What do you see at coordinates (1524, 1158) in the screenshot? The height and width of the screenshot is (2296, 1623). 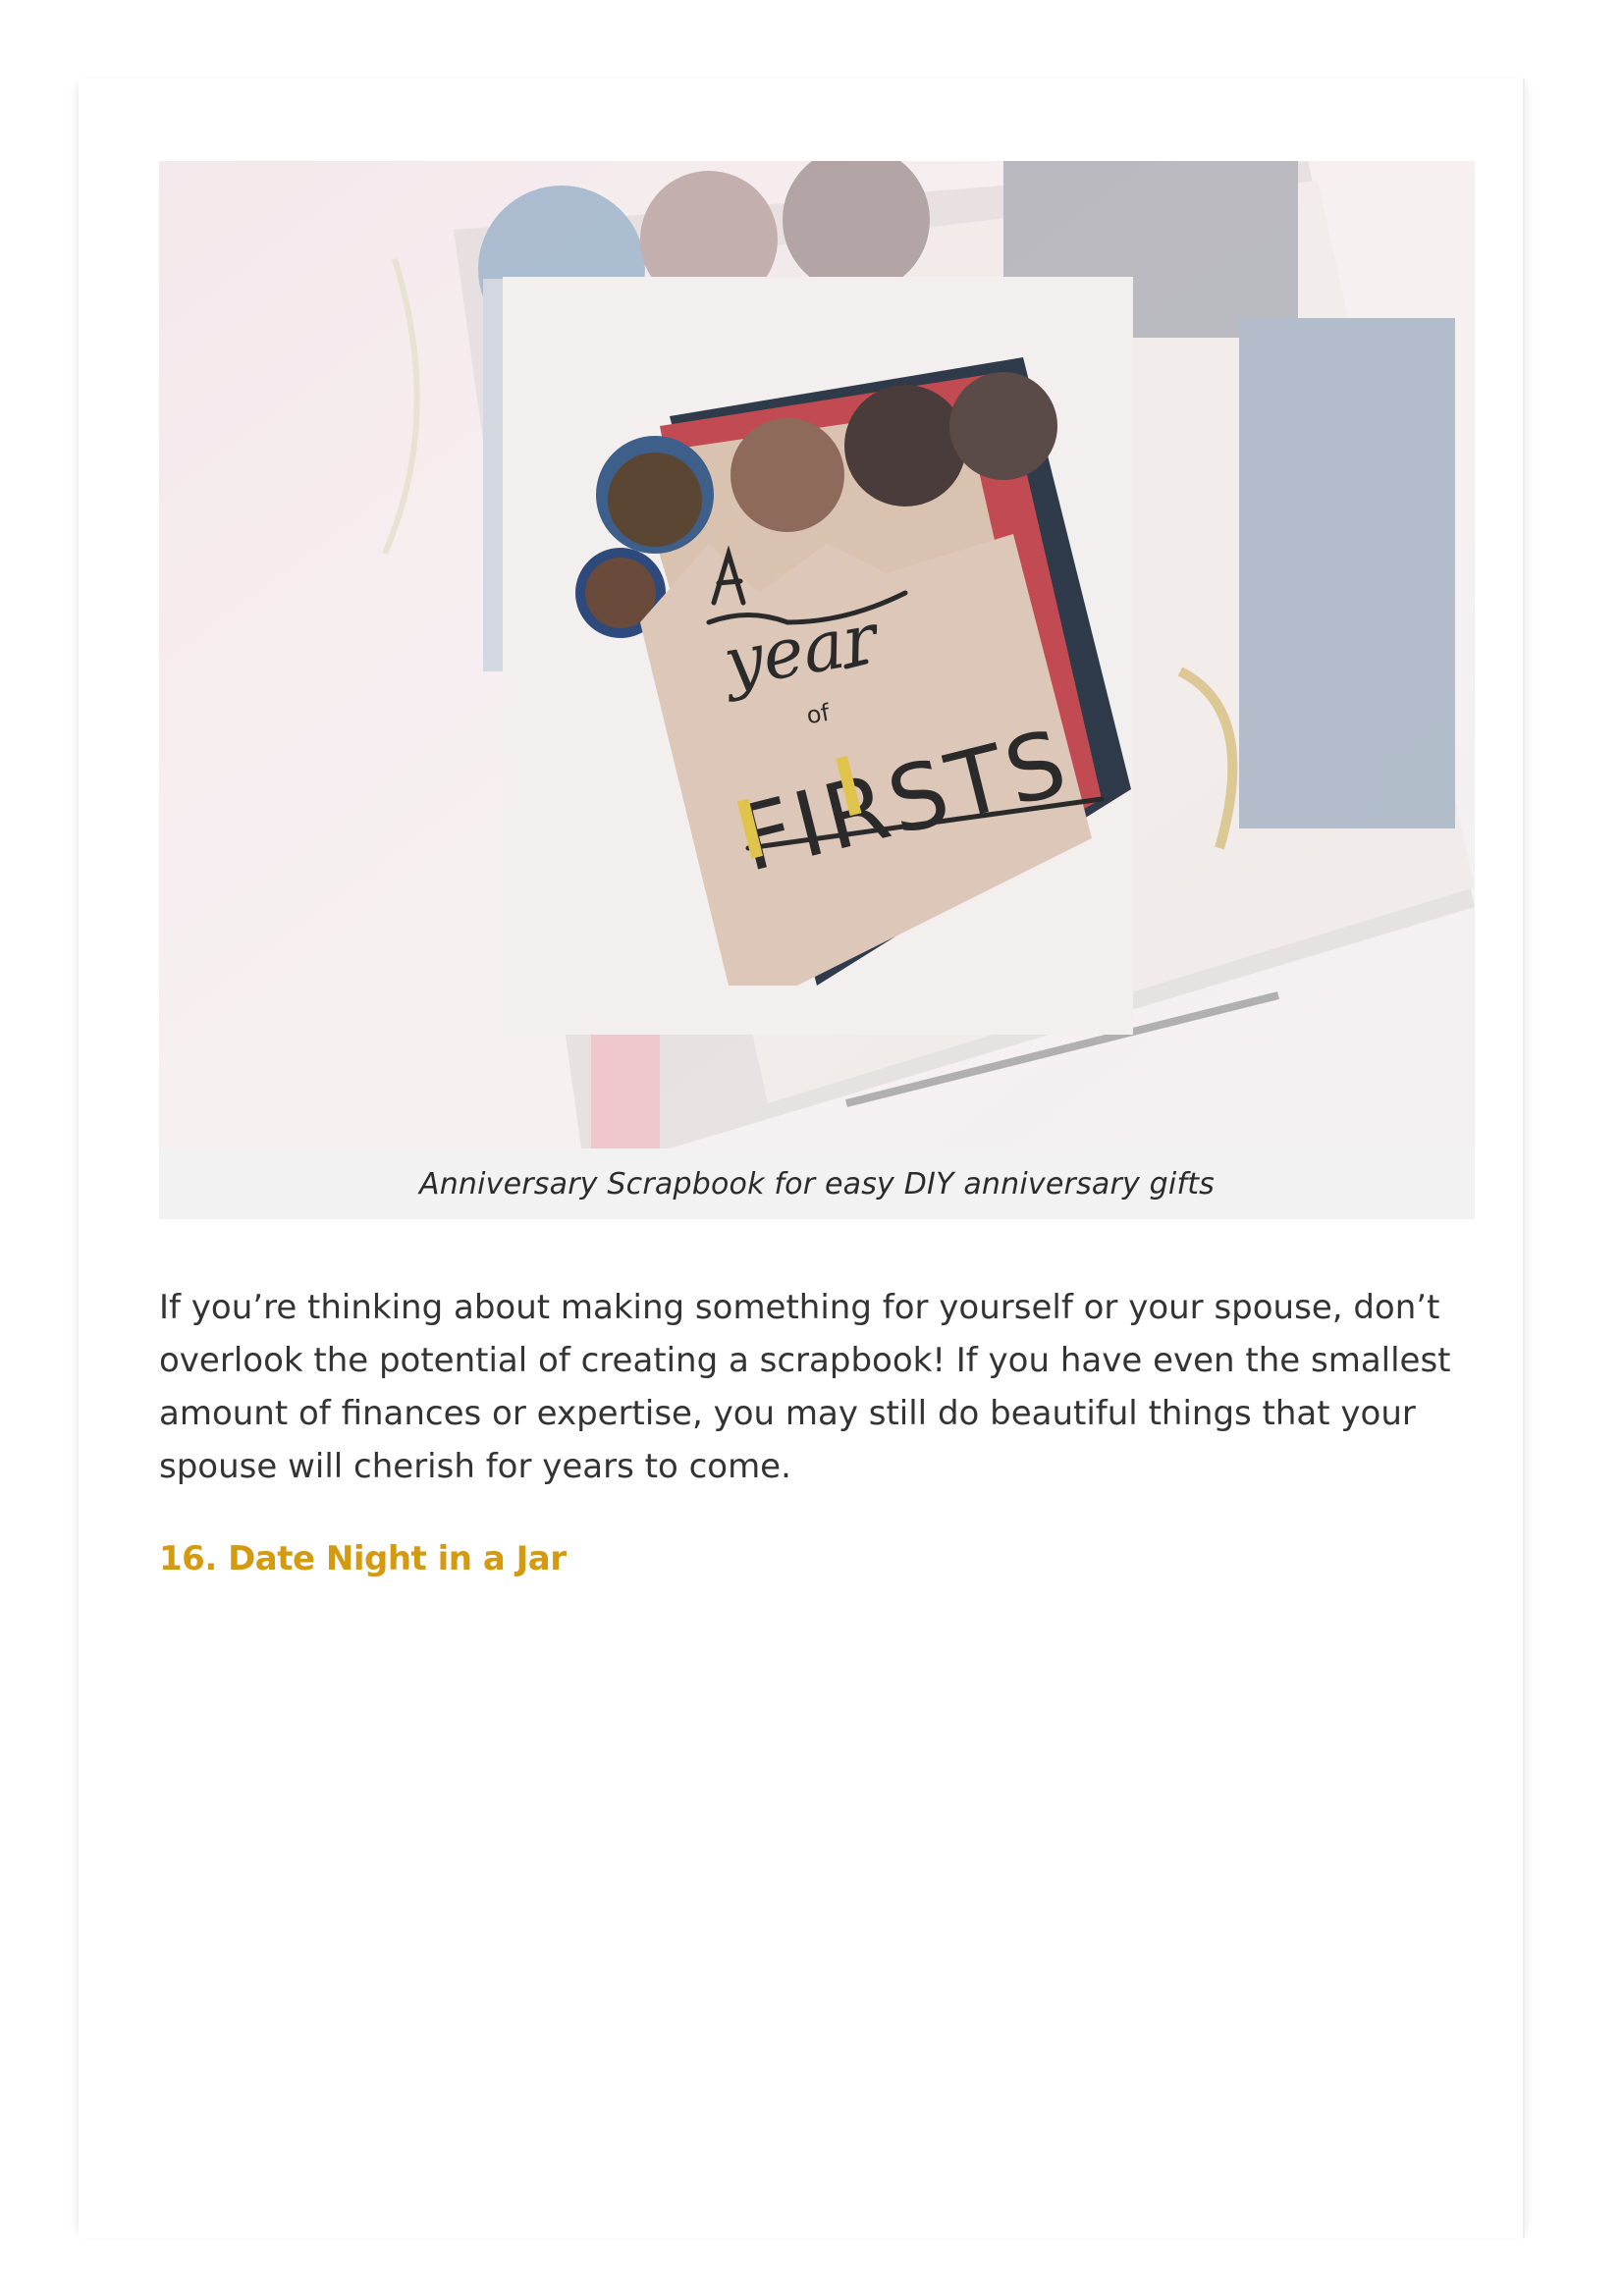 I see `page-right-border` at bounding box center [1524, 1158].